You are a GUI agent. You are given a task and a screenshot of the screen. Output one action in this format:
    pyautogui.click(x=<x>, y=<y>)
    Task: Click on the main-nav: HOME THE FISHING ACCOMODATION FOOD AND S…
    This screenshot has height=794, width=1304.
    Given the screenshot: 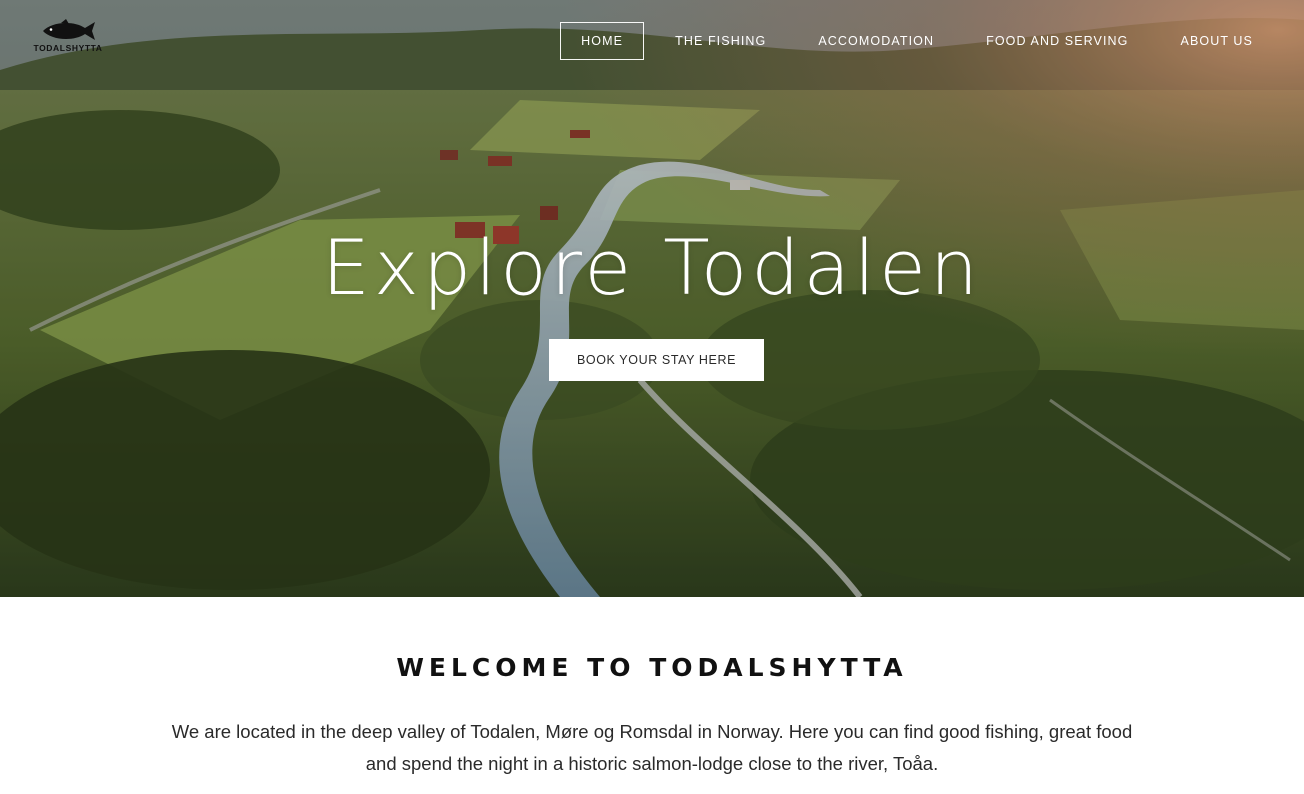 What is the action you would take?
    pyautogui.click(x=912, y=41)
    